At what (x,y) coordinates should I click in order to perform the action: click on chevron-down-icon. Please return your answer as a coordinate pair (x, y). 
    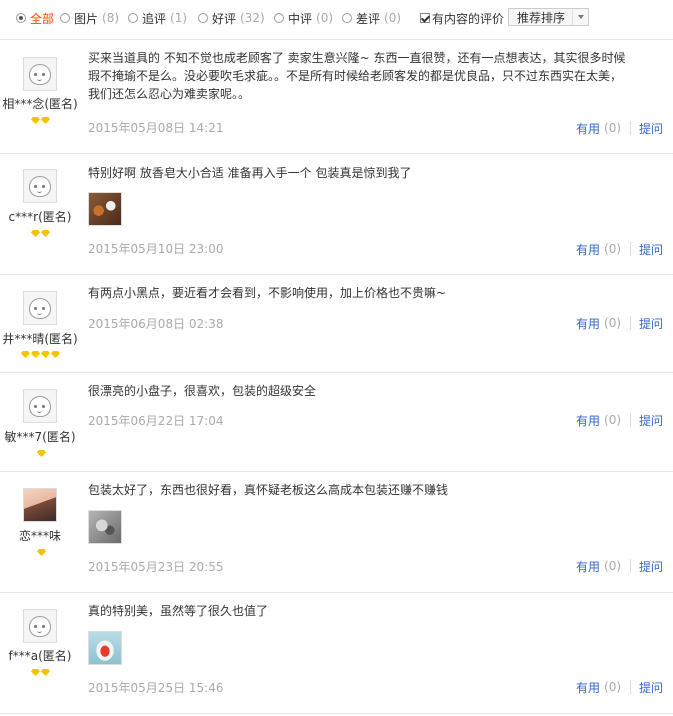
    Looking at the image, I should click on (580, 17).